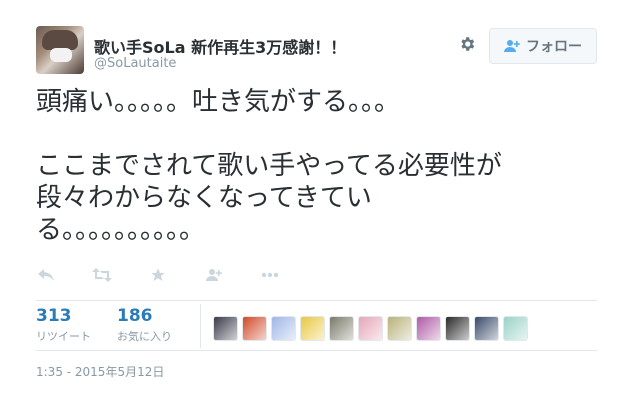 Image resolution: width=634 pixels, height=407 pixels. Describe the element at coordinates (54, 316) in the screenshot. I see `retweet-count: 313` at that location.